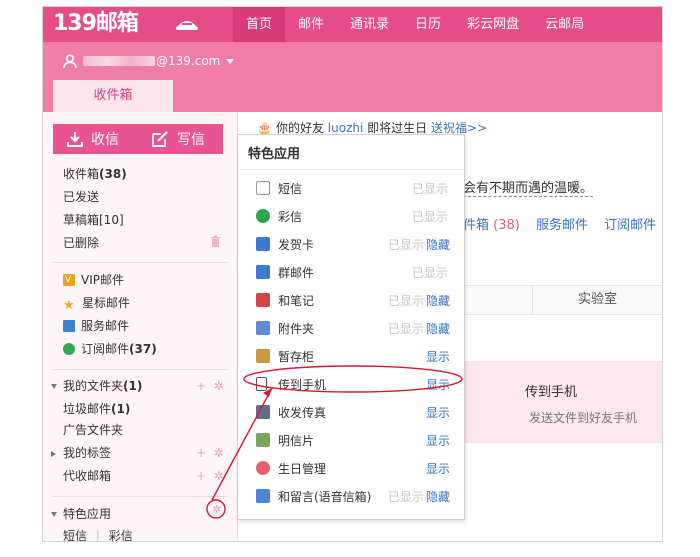 This screenshot has height=557, width=700. Describe the element at coordinates (81, 197) in the screenshot. I see `folder-sent: 已发送` at that location.